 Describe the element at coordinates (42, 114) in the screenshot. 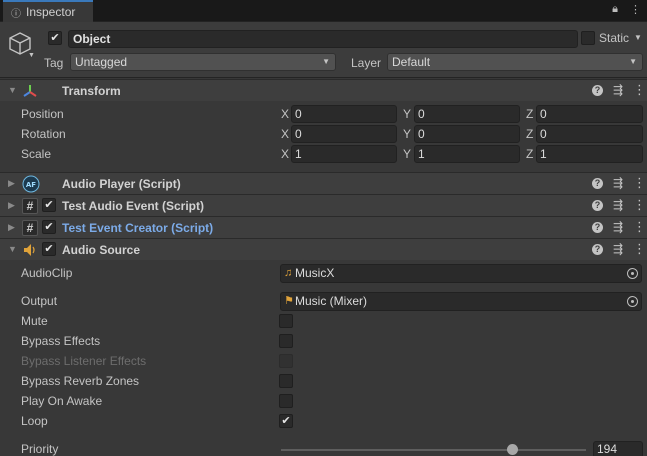

I see `position-label: Position` at that location.